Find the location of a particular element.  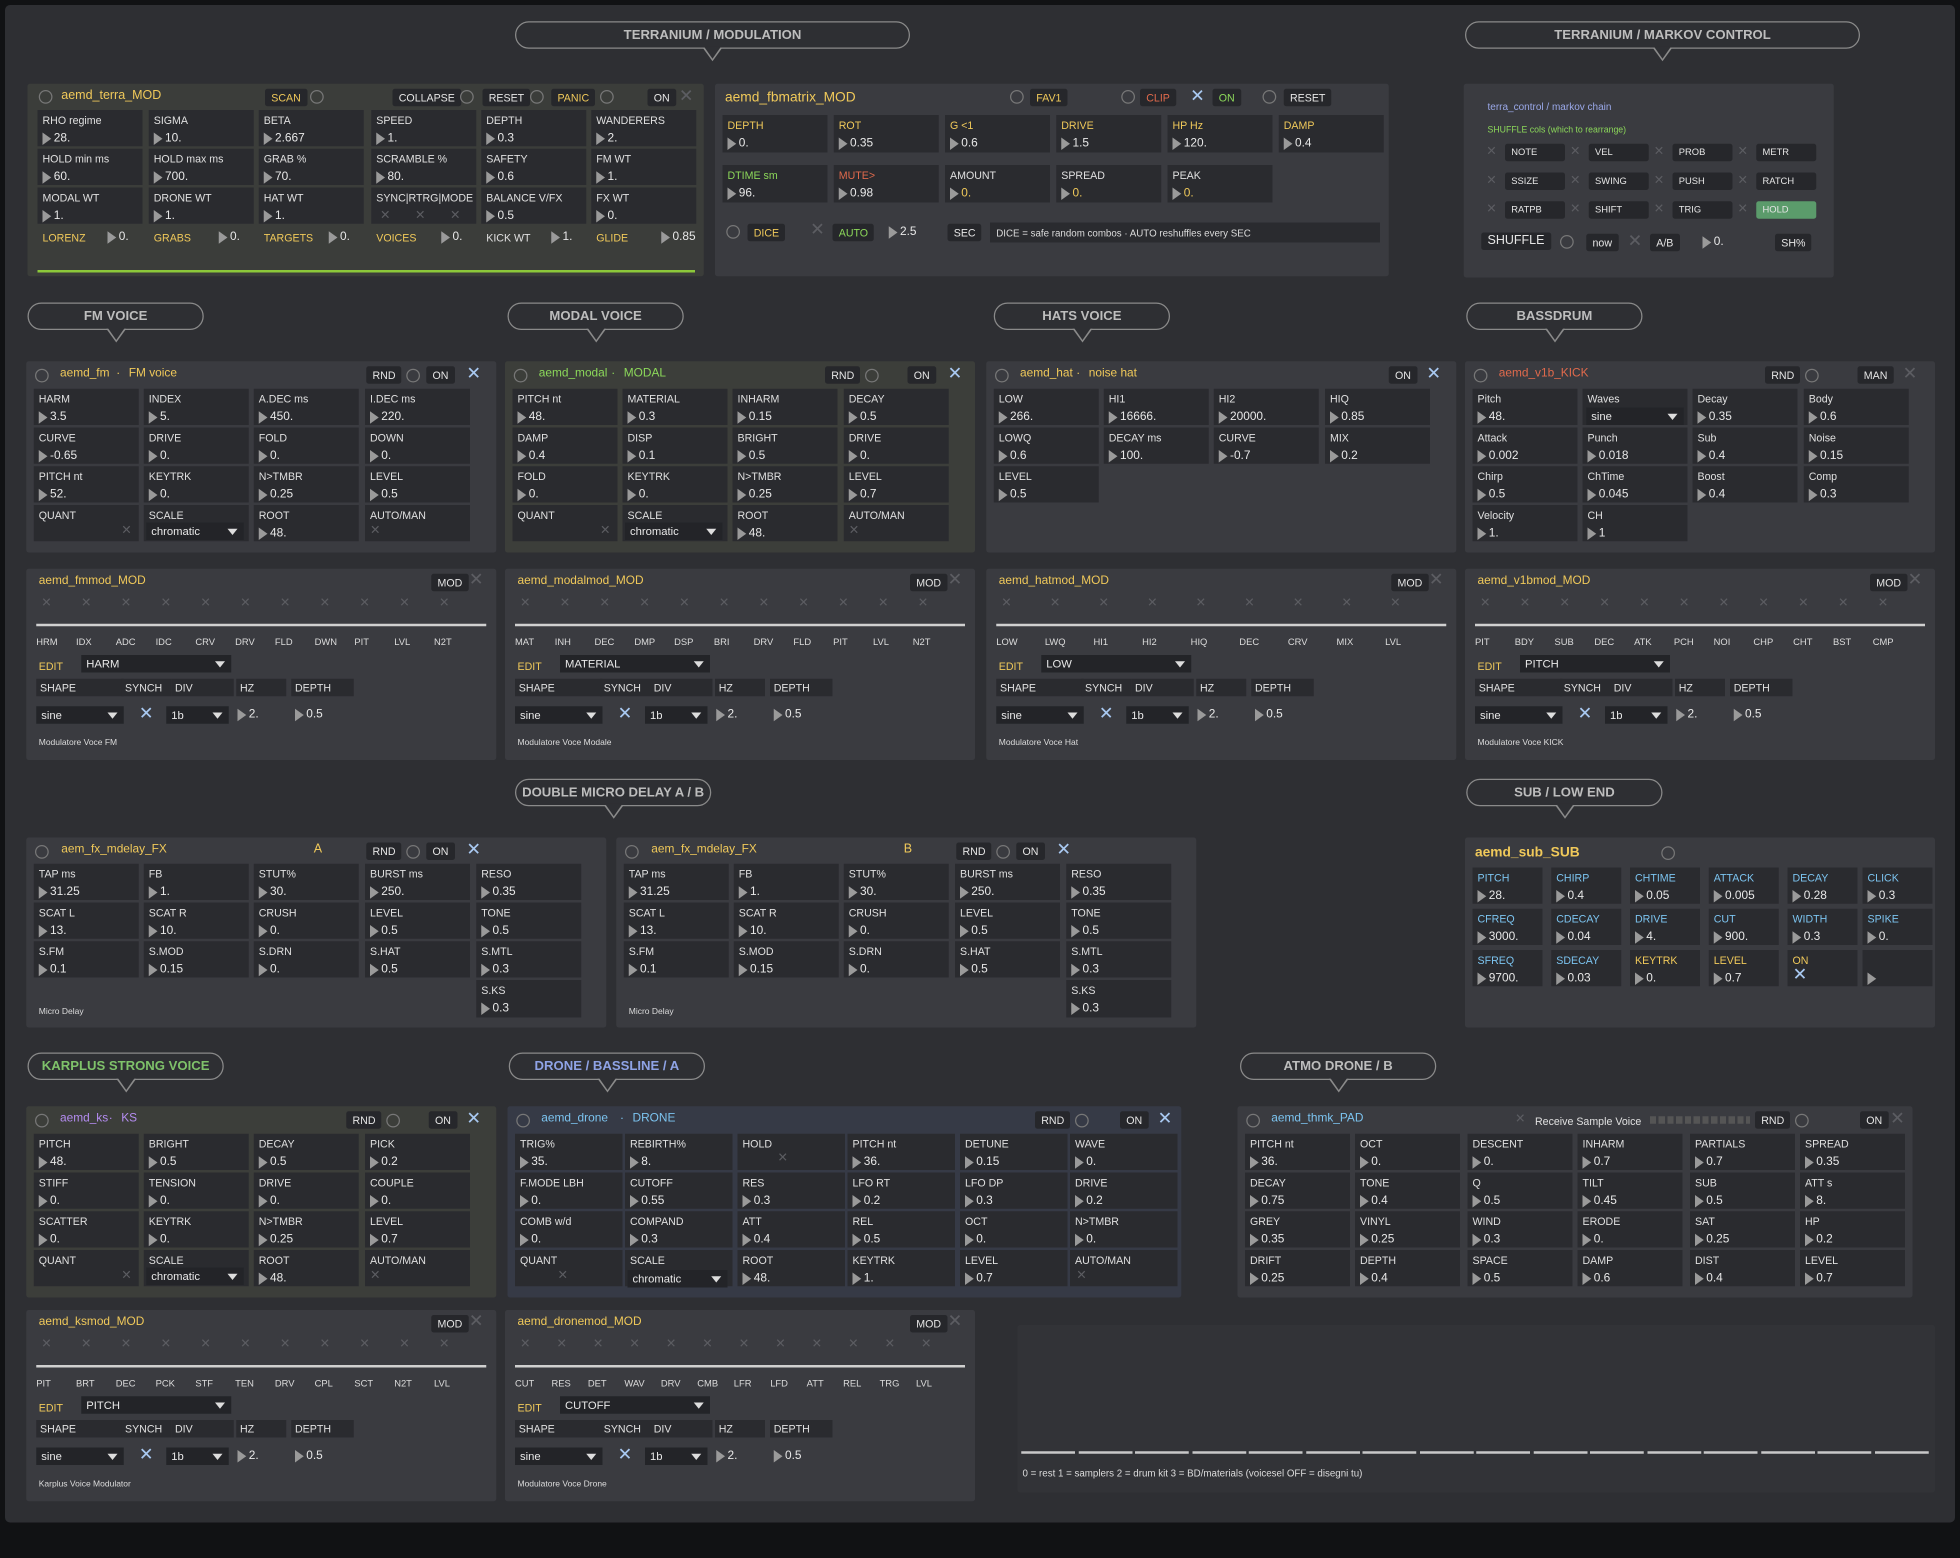

pad-p3-1-value: 0.4 is located at coordinates (1373, 1278).